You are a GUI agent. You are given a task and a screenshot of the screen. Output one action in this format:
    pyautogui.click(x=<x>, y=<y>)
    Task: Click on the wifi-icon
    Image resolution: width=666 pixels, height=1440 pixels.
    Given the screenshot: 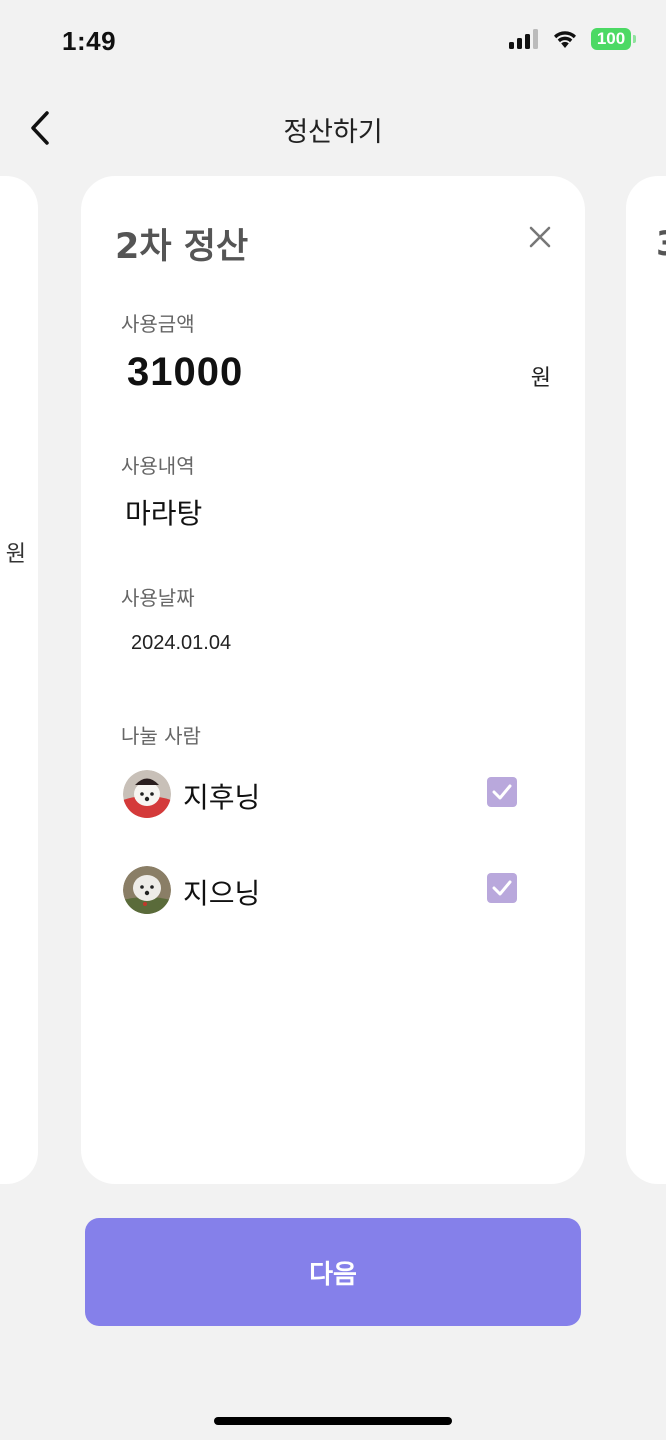 What is the action you would take?
    pyautogui.click(x=565, y=39)
    